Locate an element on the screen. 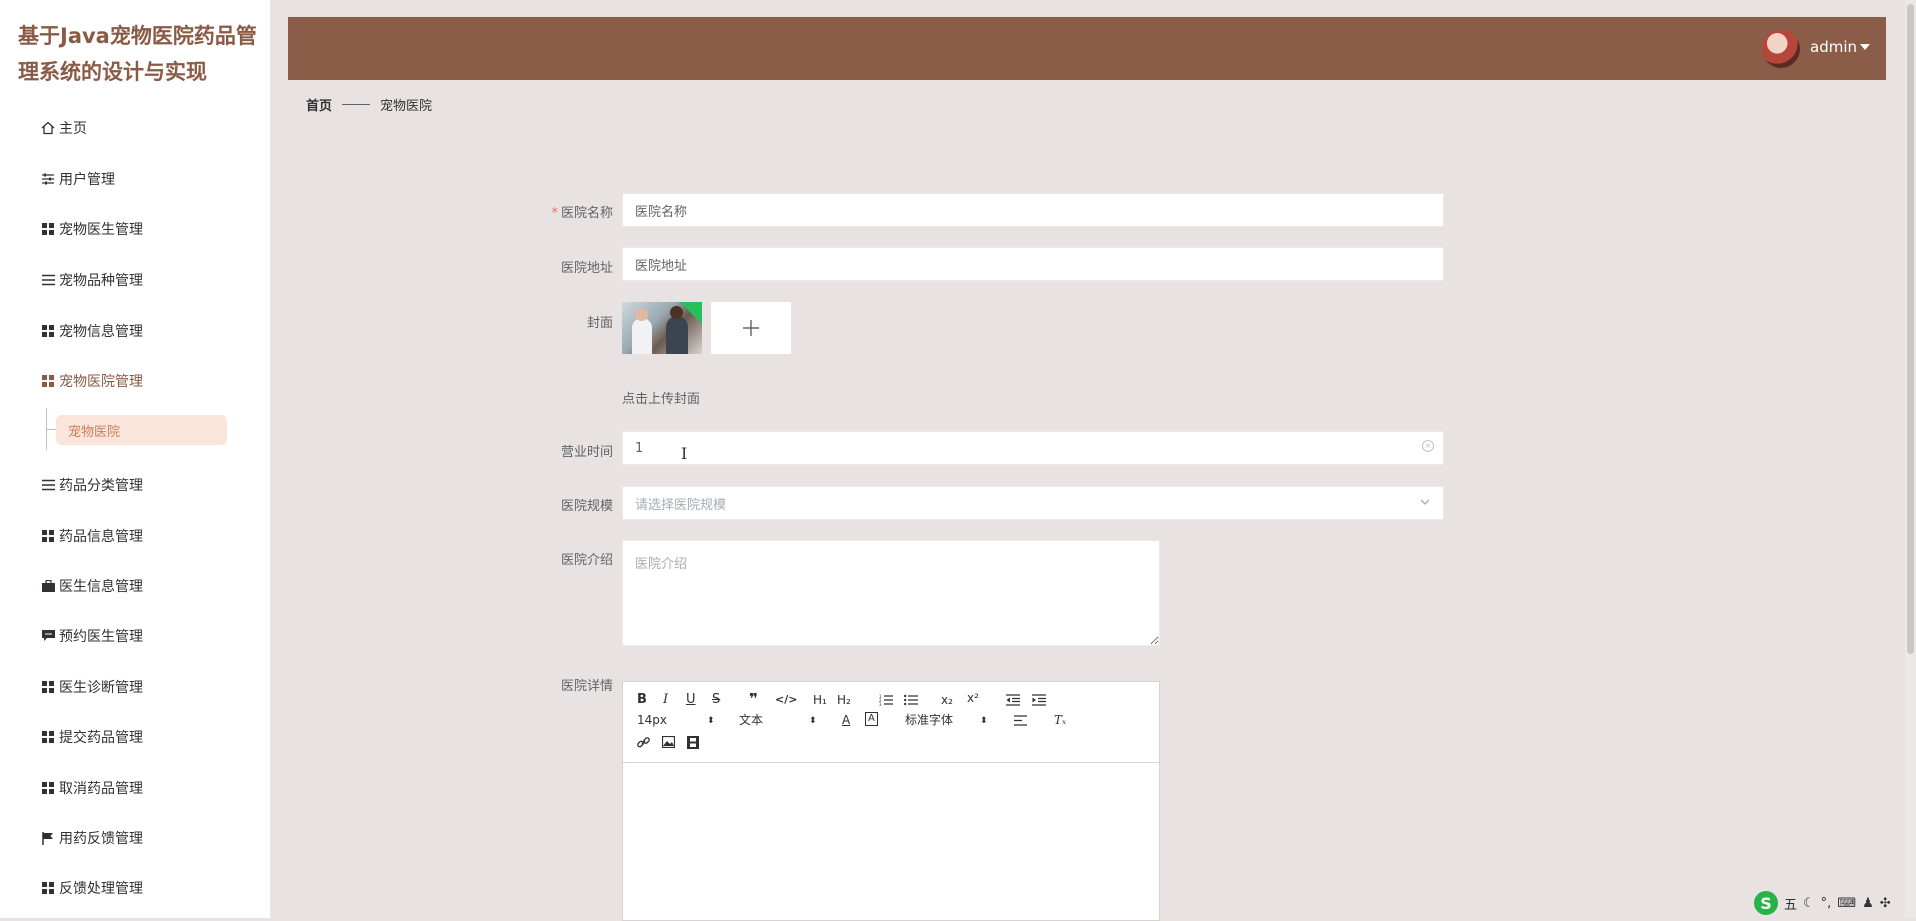 The width and height of the screenshot is (1916, 921). align-left-icon is located at coordinates (1020, 720).